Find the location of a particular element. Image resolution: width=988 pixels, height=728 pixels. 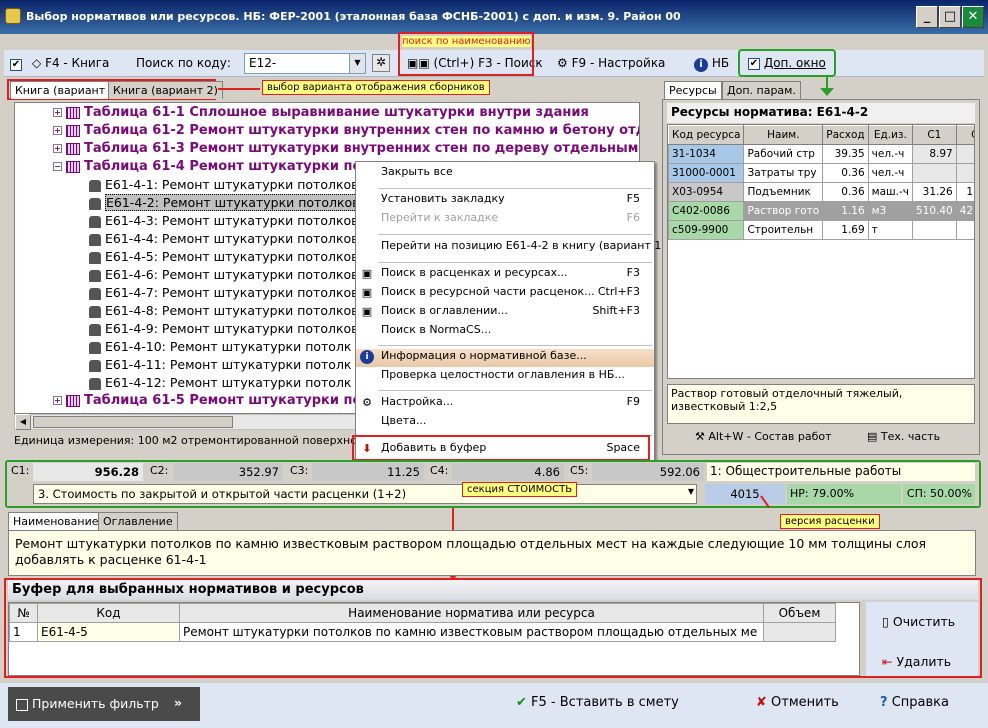

close-icon: ✘ is located at coordinates (761, 702).